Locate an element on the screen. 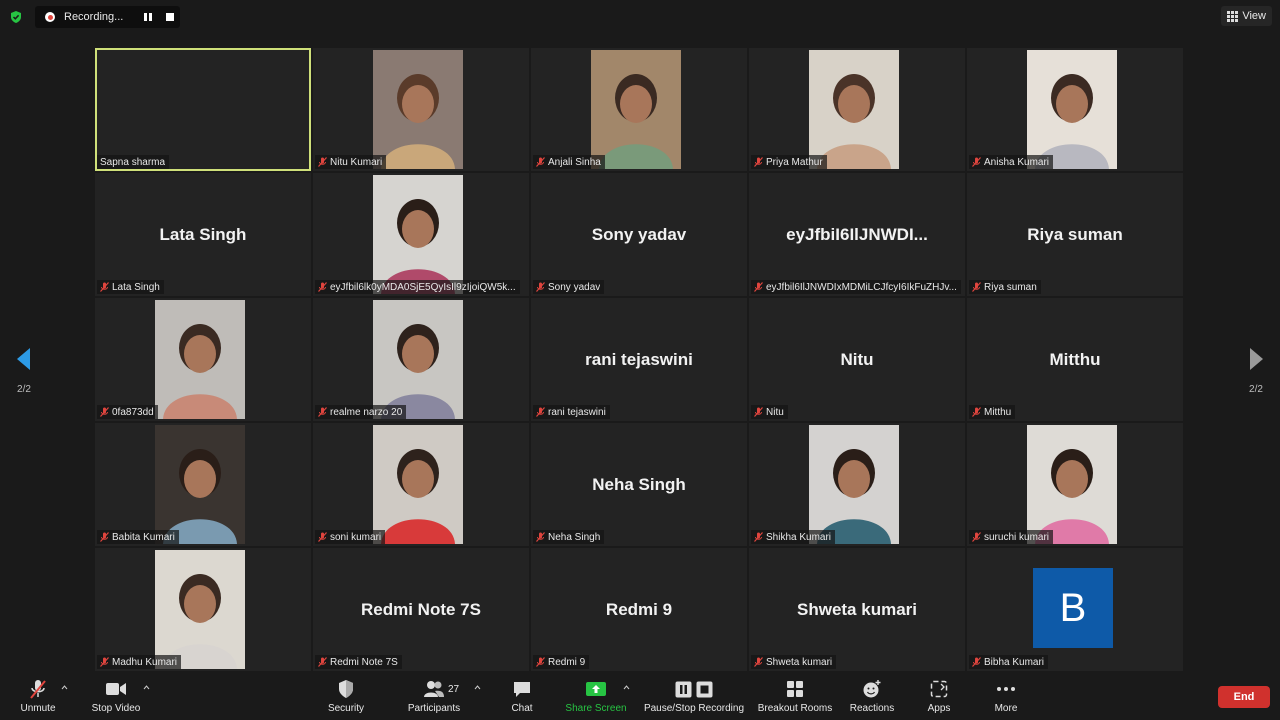 The image size is (1280, 720). participant-tile: suruchi kumari is located at coordinates (1075, 484).